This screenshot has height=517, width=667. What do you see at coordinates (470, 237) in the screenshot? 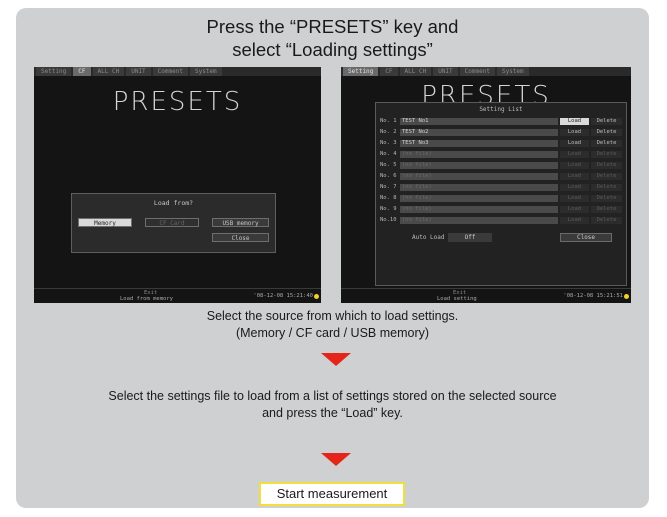
I see `auto-load-toggle: Off` at bounding box center [470, 237].